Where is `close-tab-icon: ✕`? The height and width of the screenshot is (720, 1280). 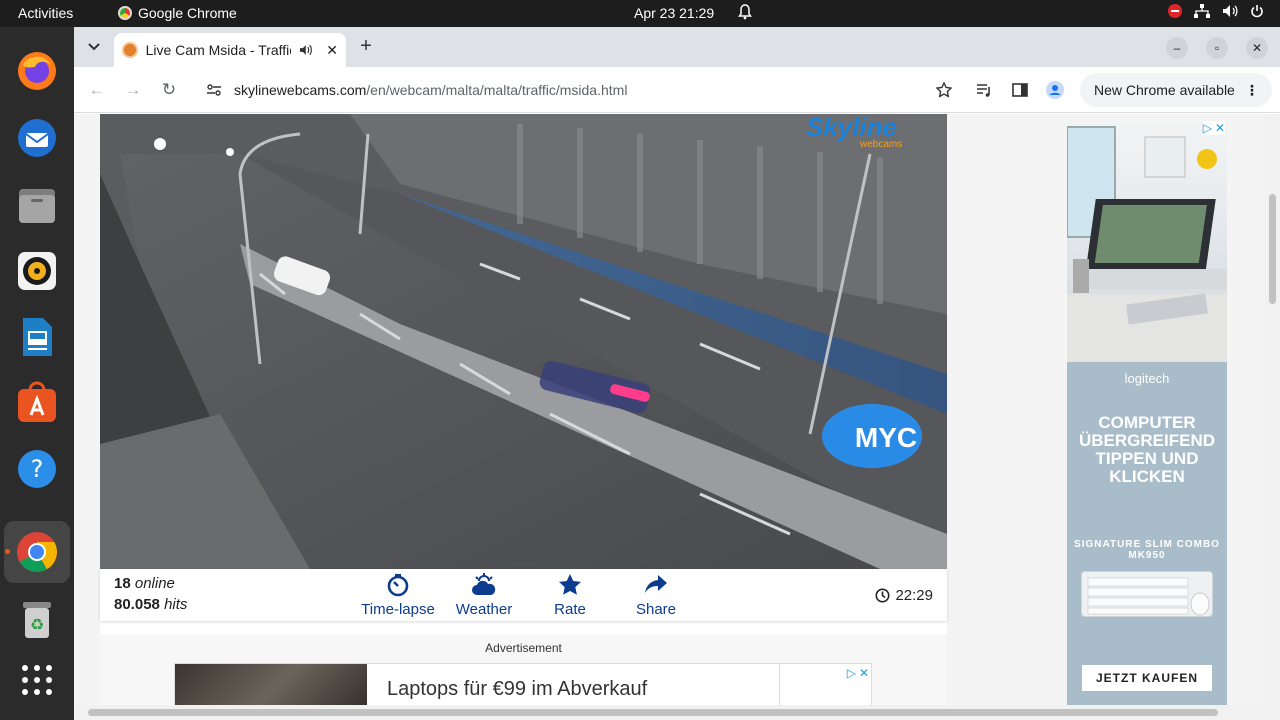 close-tab-icon: ✕ is located at coordinates (332, 50).